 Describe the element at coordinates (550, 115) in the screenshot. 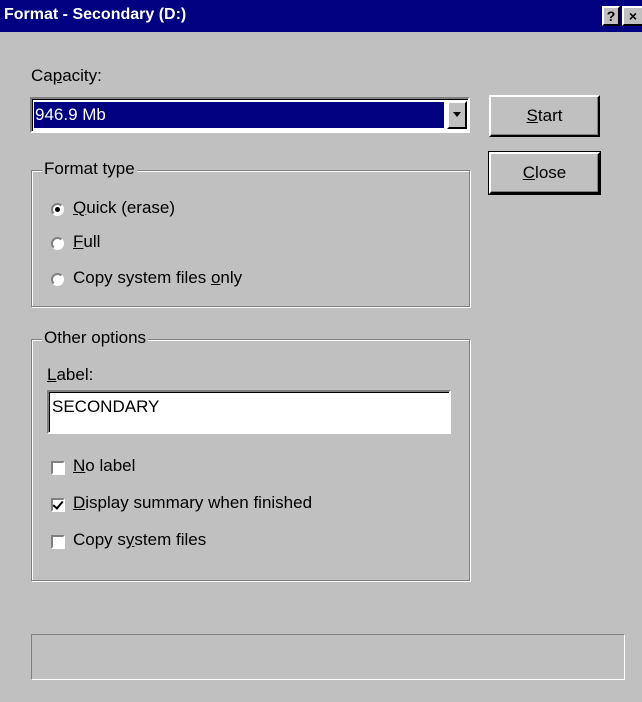

I see `start-button-label: tart` at that location.